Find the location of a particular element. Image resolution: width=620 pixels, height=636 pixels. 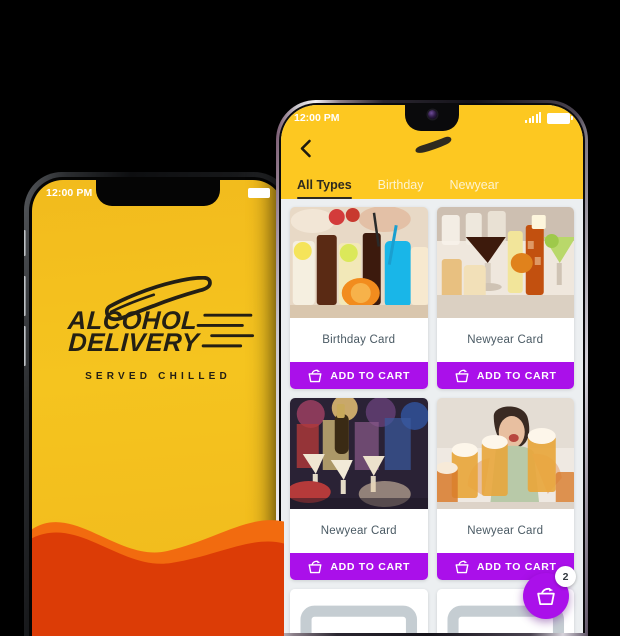

speed-lines-icon is located at coordinates (225, 330).